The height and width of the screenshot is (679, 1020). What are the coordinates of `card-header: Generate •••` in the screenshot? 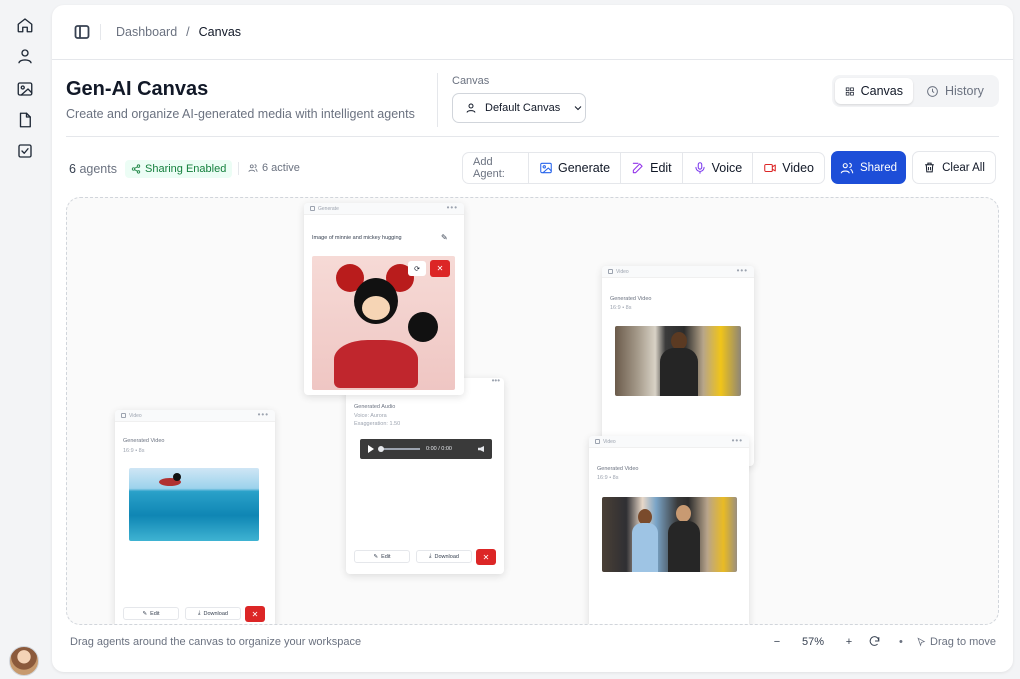 It's located at (384, 209).